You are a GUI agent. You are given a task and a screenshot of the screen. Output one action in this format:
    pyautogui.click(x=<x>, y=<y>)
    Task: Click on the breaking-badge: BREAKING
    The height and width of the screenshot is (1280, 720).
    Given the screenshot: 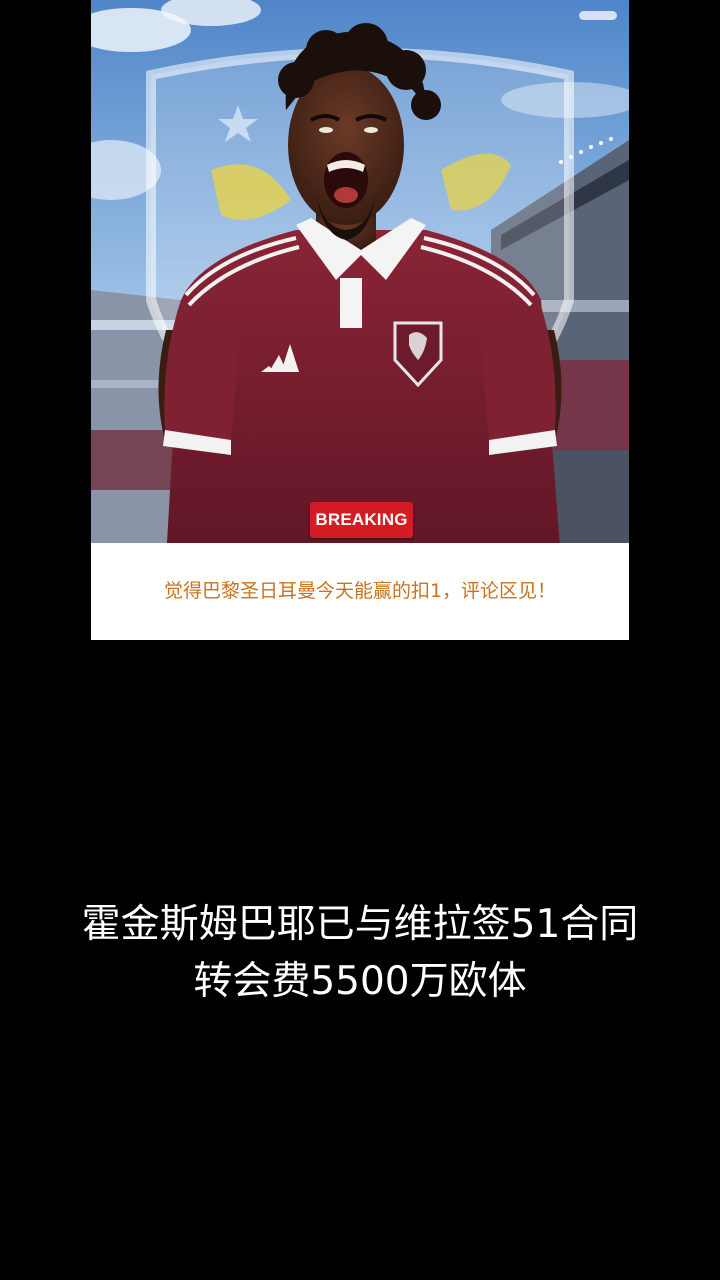 What is the action you would take?
    pyautogui.click(x=361, y=520)
    